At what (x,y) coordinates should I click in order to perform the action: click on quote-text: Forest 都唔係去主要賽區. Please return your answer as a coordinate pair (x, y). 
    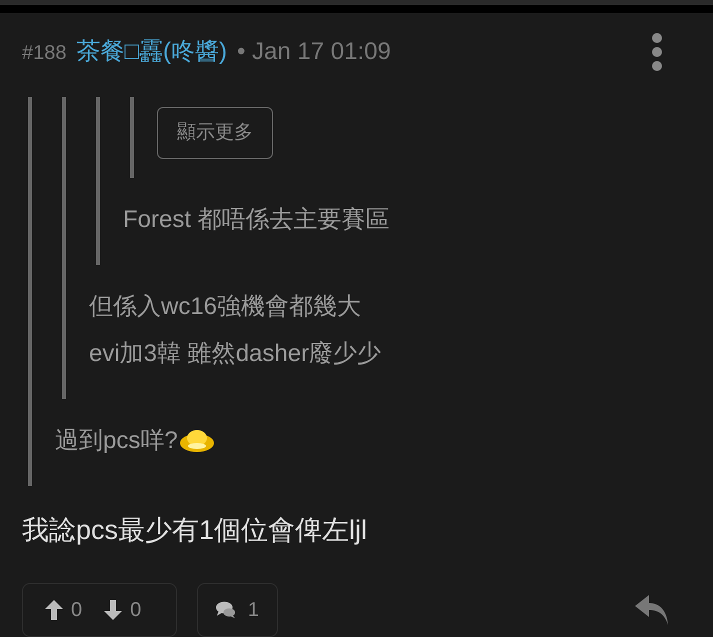
    Looking at the image, I should click on (256, 219).